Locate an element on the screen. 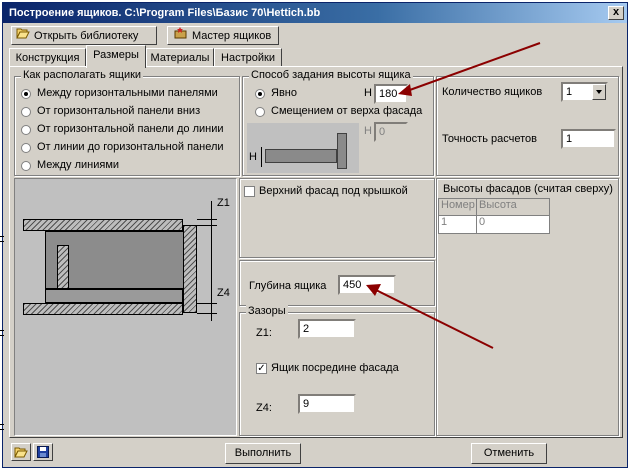  depth-input: 450 is located at coordinates (367, 285).